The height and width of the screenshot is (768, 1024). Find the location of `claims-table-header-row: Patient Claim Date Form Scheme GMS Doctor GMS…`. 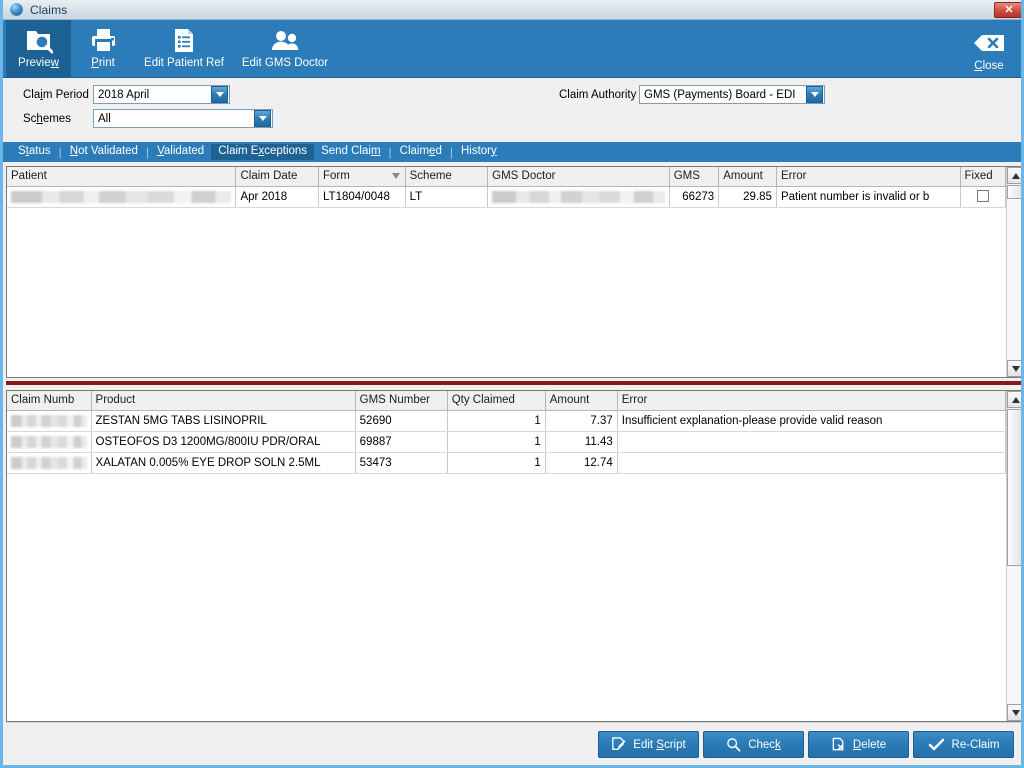

claims-table-header-row: Patient Claim Date Form Scheme GMS Doctor GMS… is located at coordinates (506, 177).